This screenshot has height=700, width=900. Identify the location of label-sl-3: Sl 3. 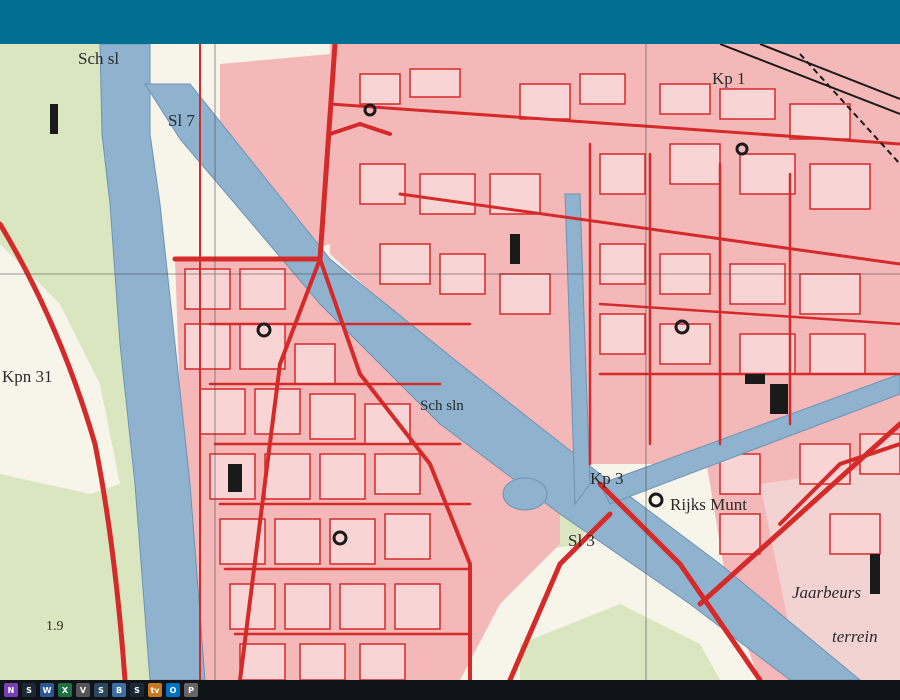
(581, 540).